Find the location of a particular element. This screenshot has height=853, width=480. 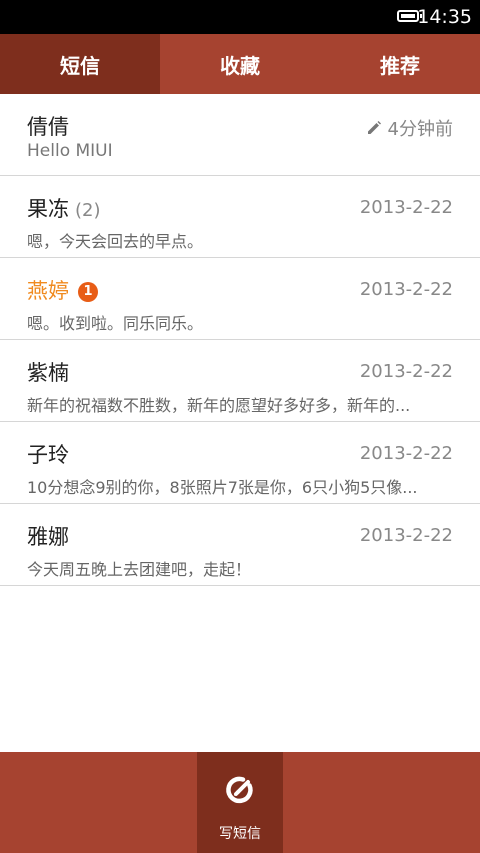

tab-bar: 短信 收藏 推荐 is located at coordinates (240, 64).